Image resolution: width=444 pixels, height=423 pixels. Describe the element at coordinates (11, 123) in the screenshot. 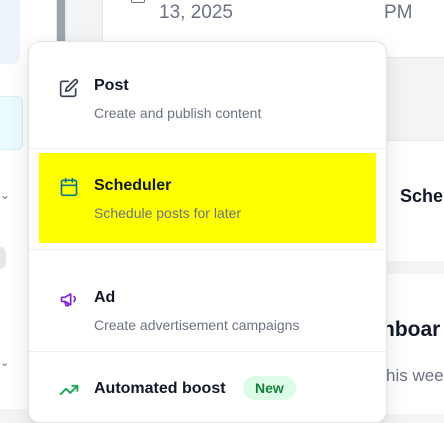

I see `sidebar-active-item` at that location.